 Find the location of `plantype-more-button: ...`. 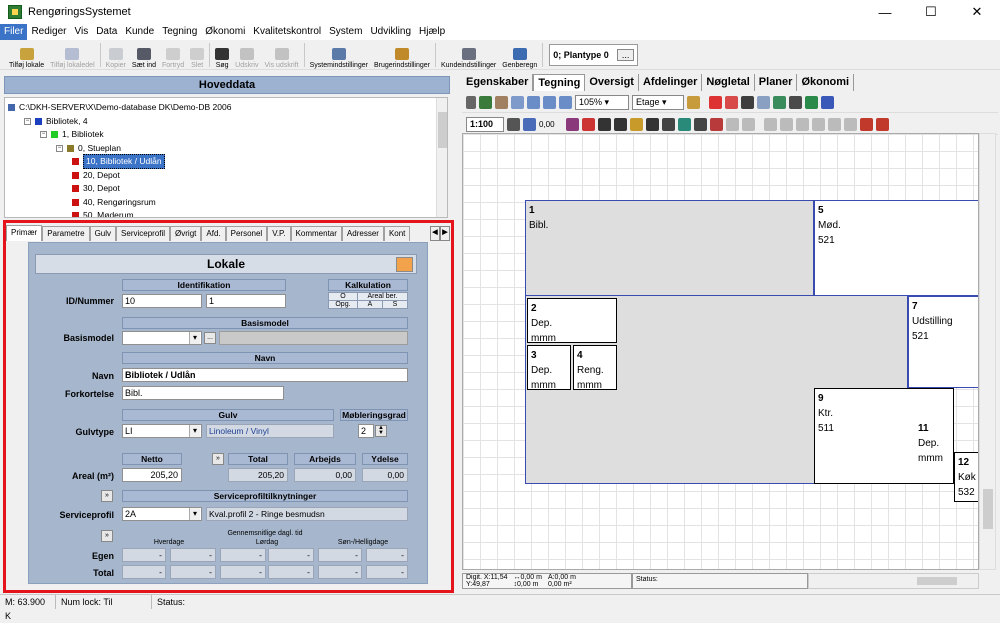

plantype-more-button: ... is located at coordinates (625, 55).